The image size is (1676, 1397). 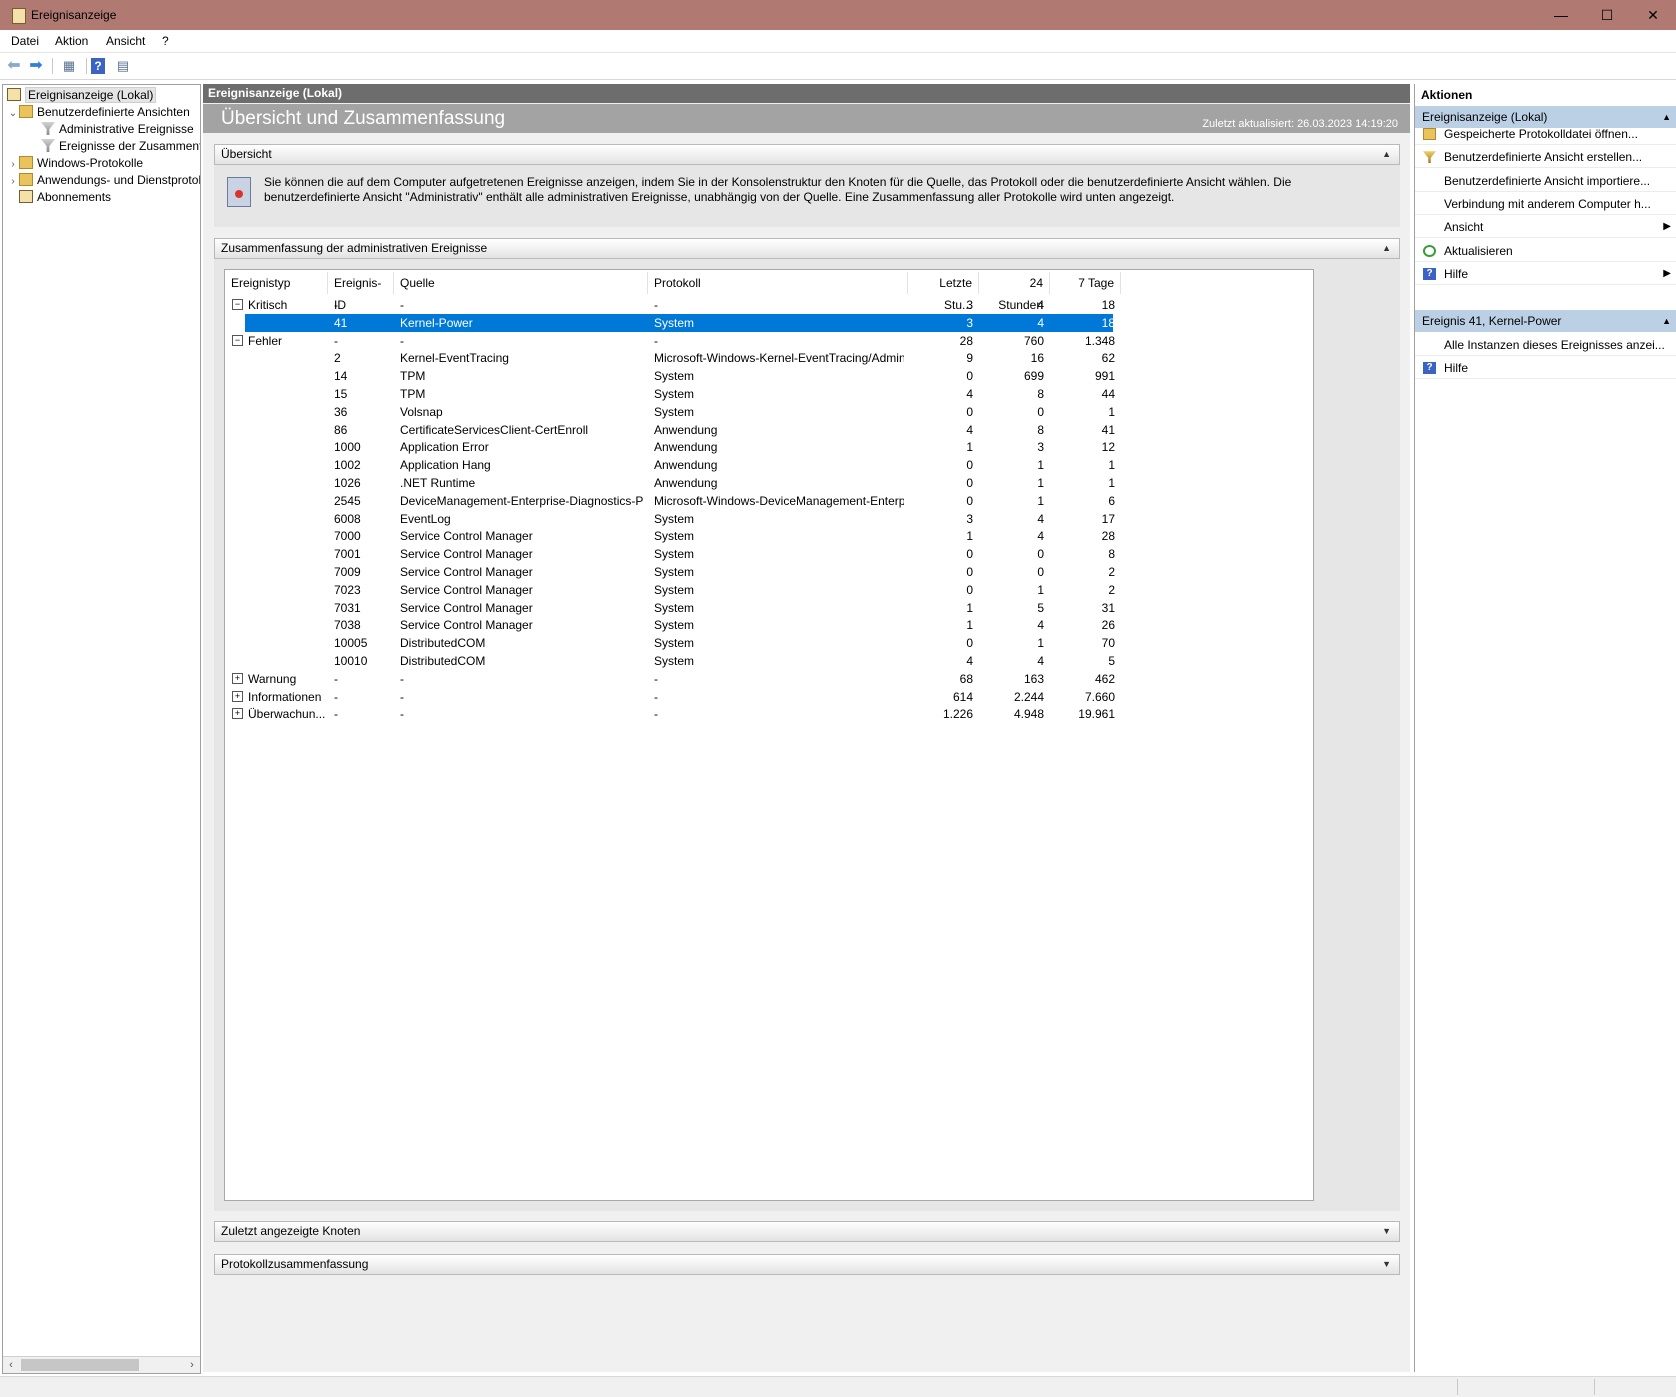 I want to click on scroll-left-icon: ‹, so click(x=11, y=1365).